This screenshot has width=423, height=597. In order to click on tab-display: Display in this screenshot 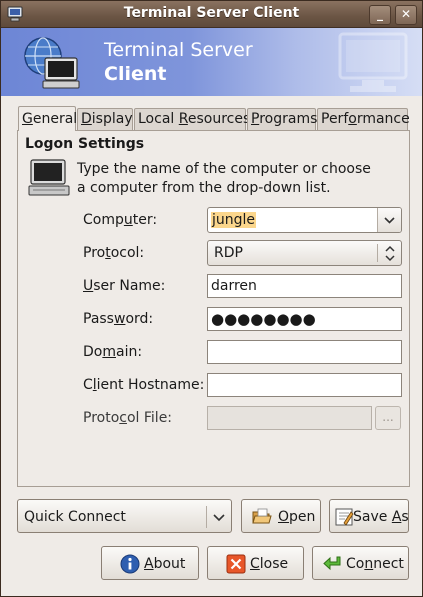, I will do `click(105, 119)`.